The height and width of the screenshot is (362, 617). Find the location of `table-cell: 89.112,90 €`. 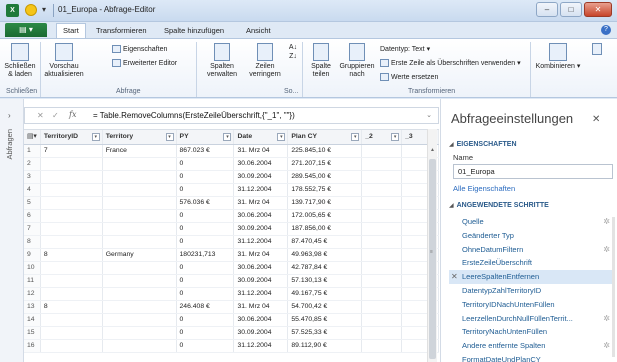

table-cell: 89.112,90 € is located at coordinates (325, 346).